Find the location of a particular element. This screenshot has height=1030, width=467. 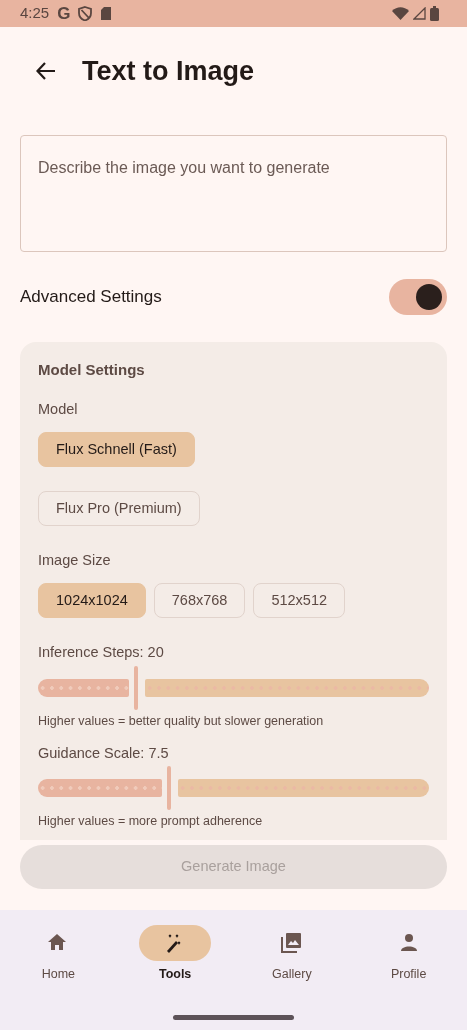

settings-label: Advanced Settings is located at coordinates (91, 297).